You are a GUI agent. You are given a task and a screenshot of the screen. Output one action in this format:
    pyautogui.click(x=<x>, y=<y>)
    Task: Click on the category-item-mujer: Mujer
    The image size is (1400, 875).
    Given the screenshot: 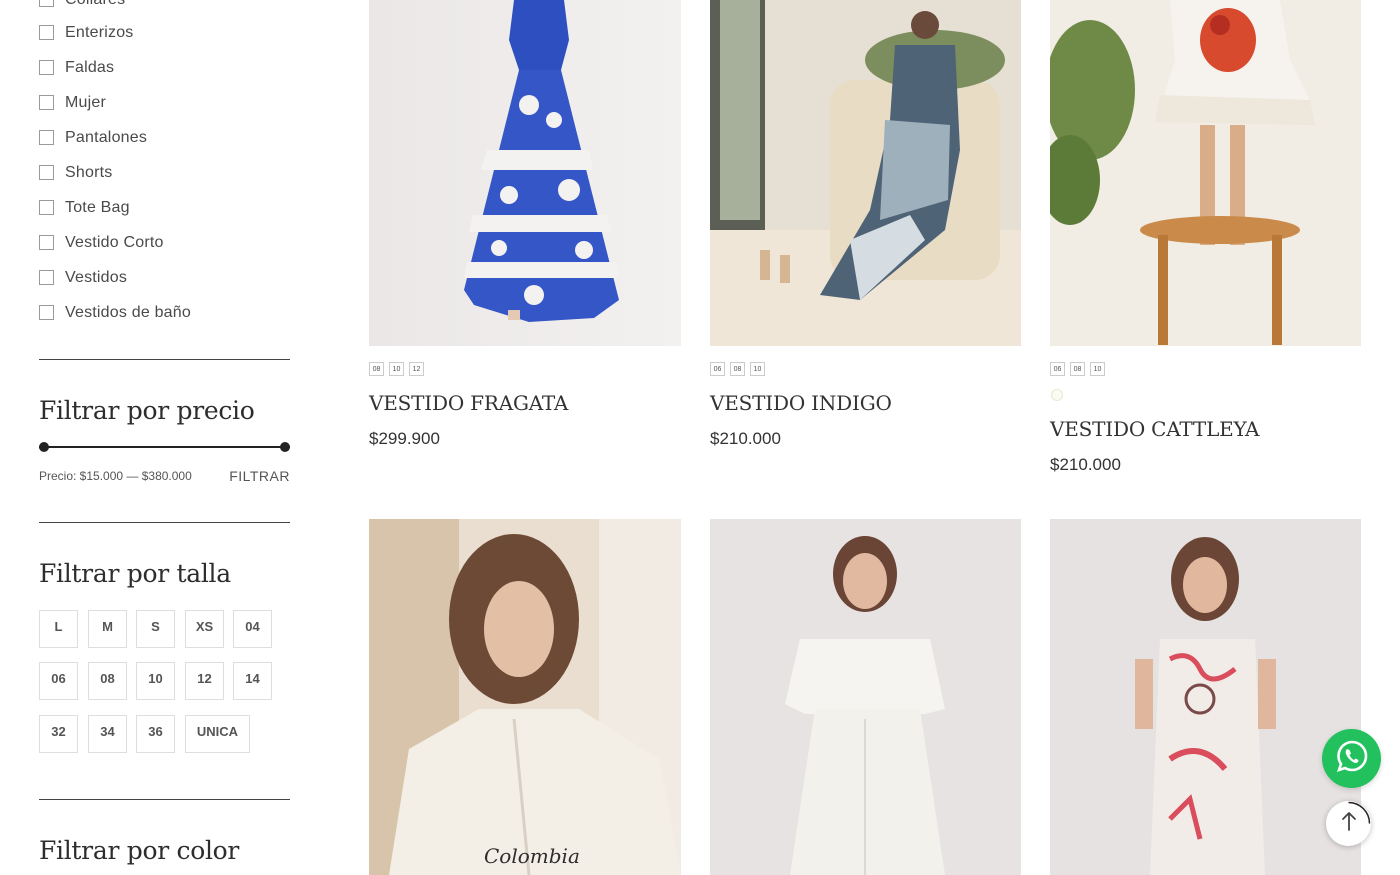 What is the action you would take?
    pyautogui.click(x=72, y=102)
    